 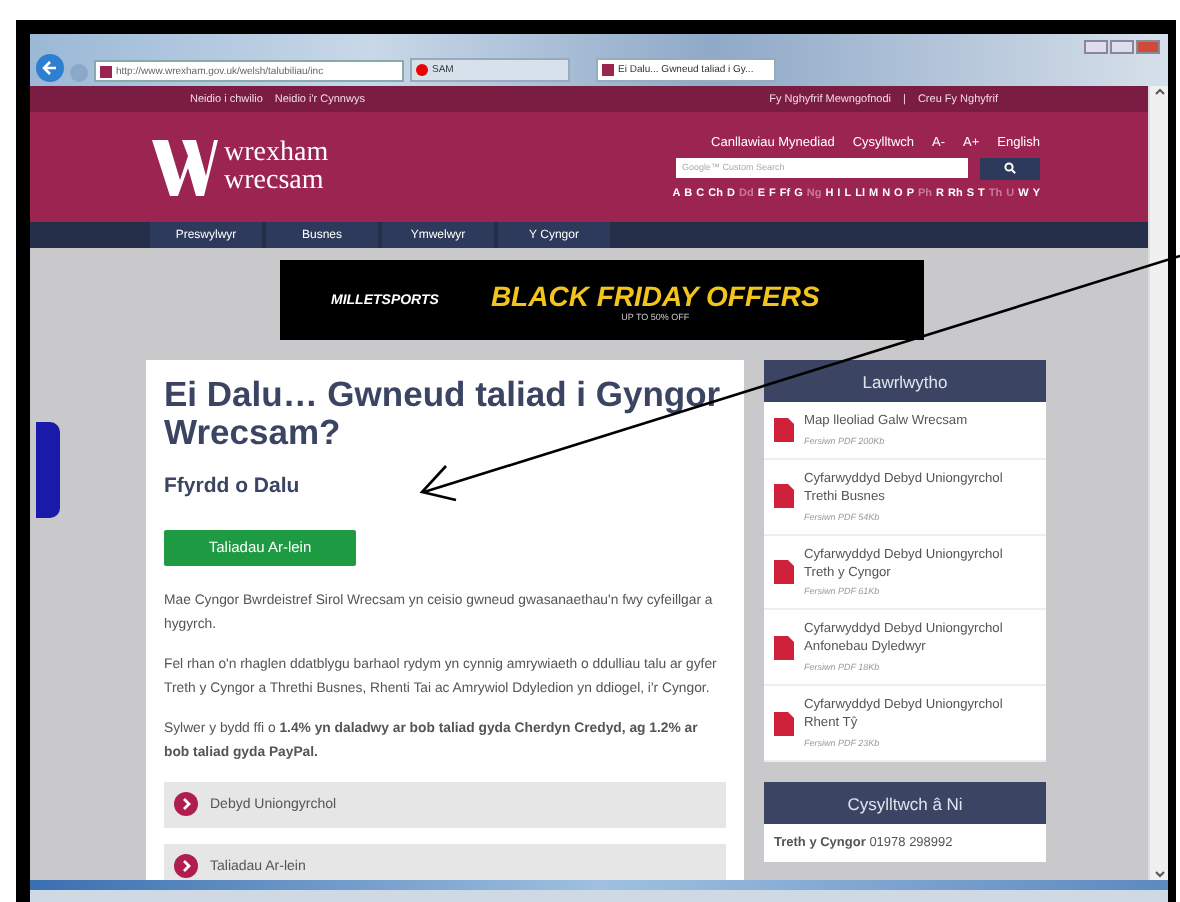 I want to click on logo-text: wrexham, so click(x=276, y=153).